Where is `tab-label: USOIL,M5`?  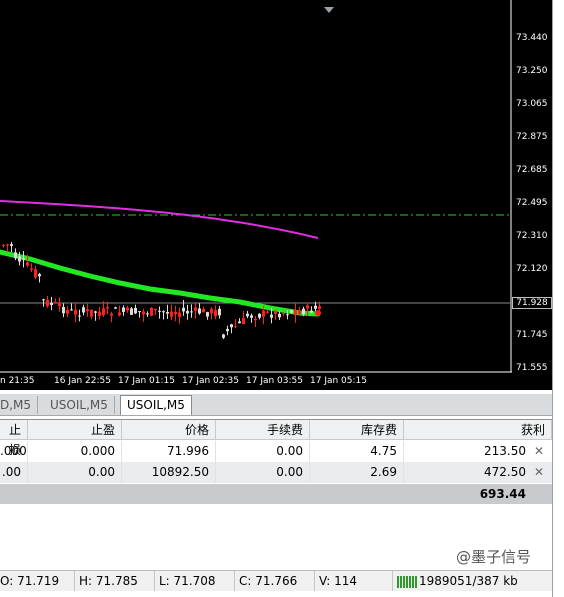 tab-label: USOIL,M5 is located at coordinates (156, 405).